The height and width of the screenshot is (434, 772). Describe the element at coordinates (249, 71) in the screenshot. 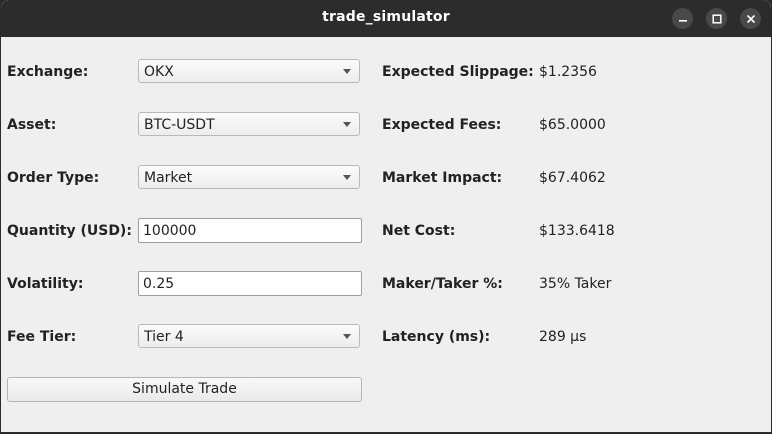

I see `exchange-select: OKX` at that location.